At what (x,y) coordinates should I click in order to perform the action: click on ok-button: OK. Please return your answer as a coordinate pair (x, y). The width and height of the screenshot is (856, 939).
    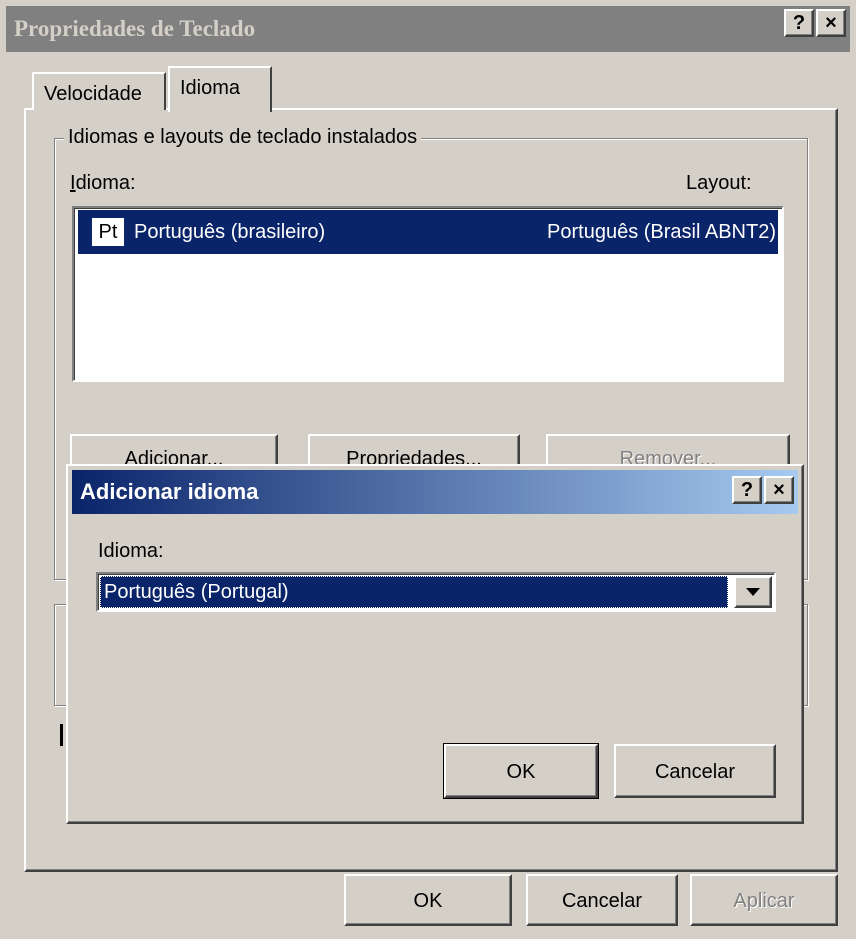
    Looking at the image, I should click on (428, 900).